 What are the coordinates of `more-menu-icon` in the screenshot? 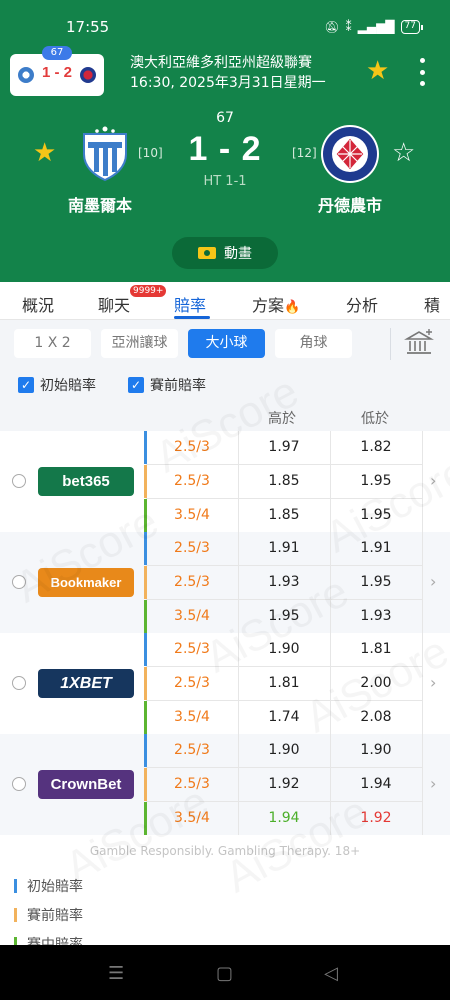 It's located at (422, 72).